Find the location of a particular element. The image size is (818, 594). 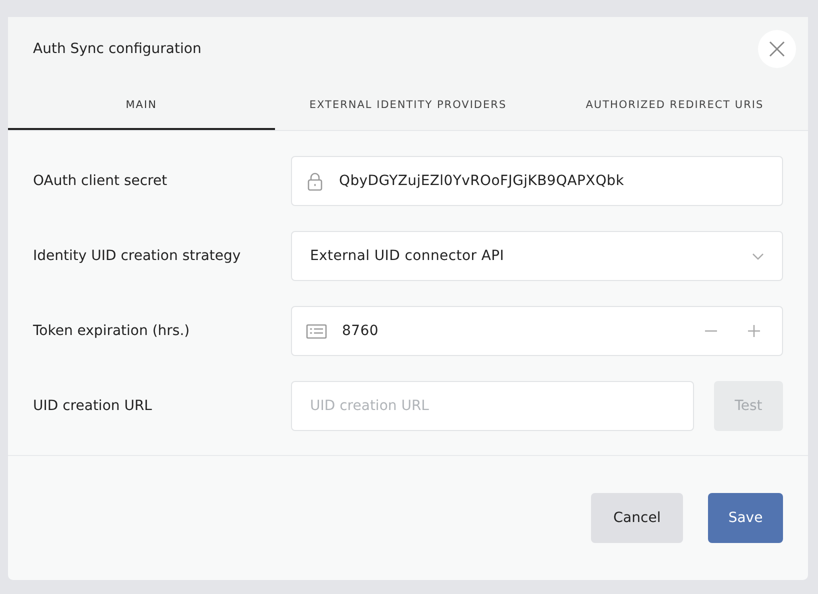

close-button is located at coordinates (777, 49).